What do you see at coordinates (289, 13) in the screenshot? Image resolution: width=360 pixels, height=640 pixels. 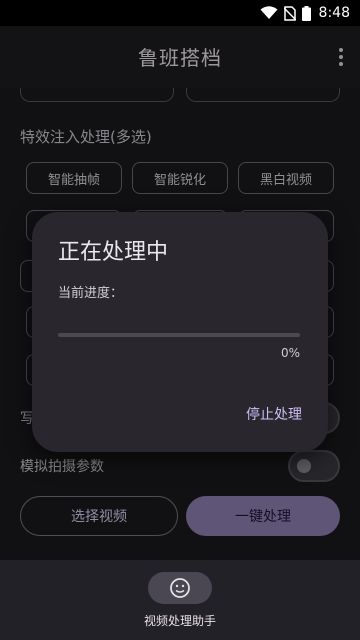 I see `no-sim-icon` at bounding box center [289, 13].